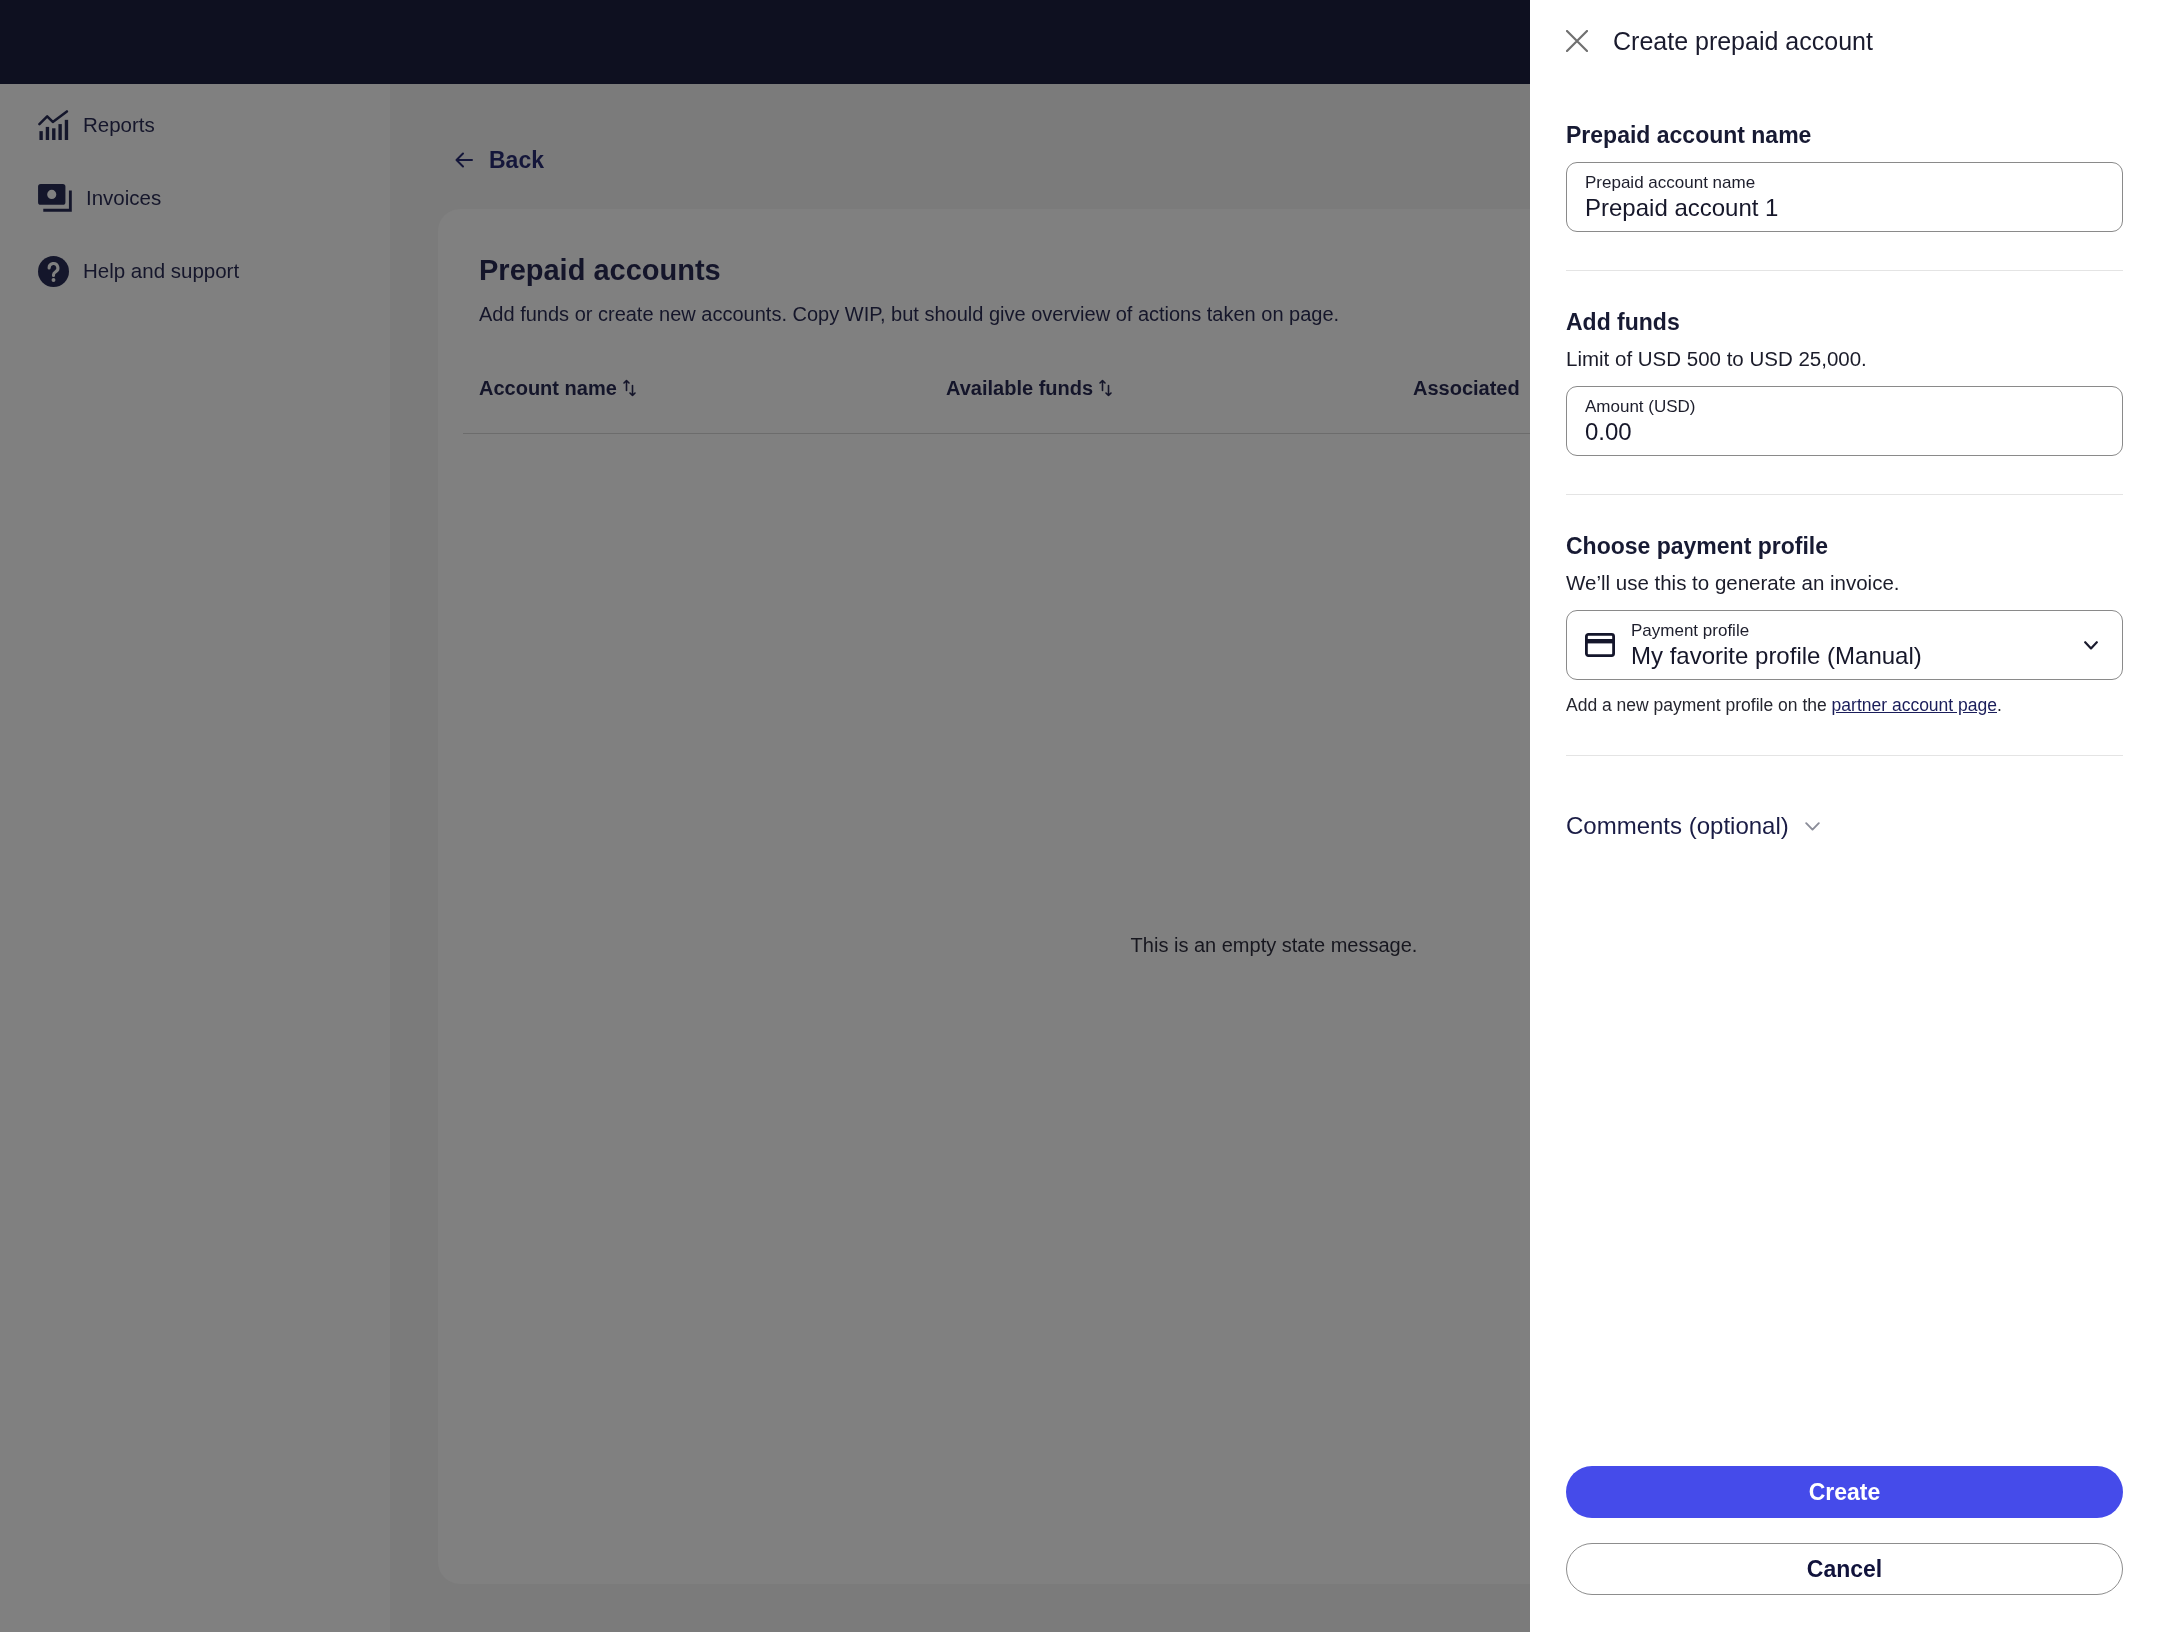 This screenshot has height=1632, width=2160. What do you see at coordinates (139, 271) in the screenshot?
I see `sidebar-item: Help and support` at bounding box center [139, 271].